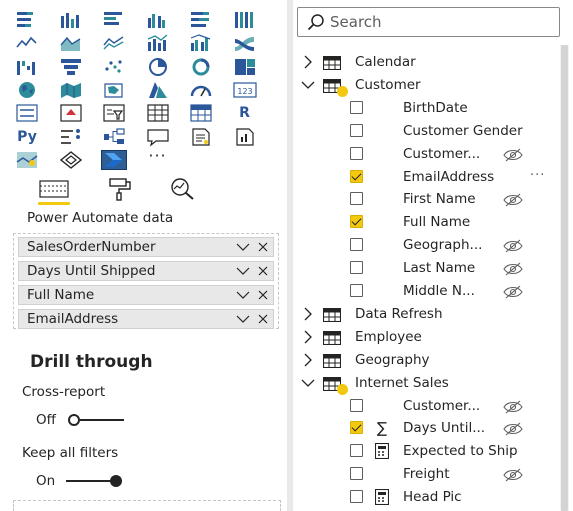  I want to click on table-internet-sales: Internet Sales, so click(424, 383).